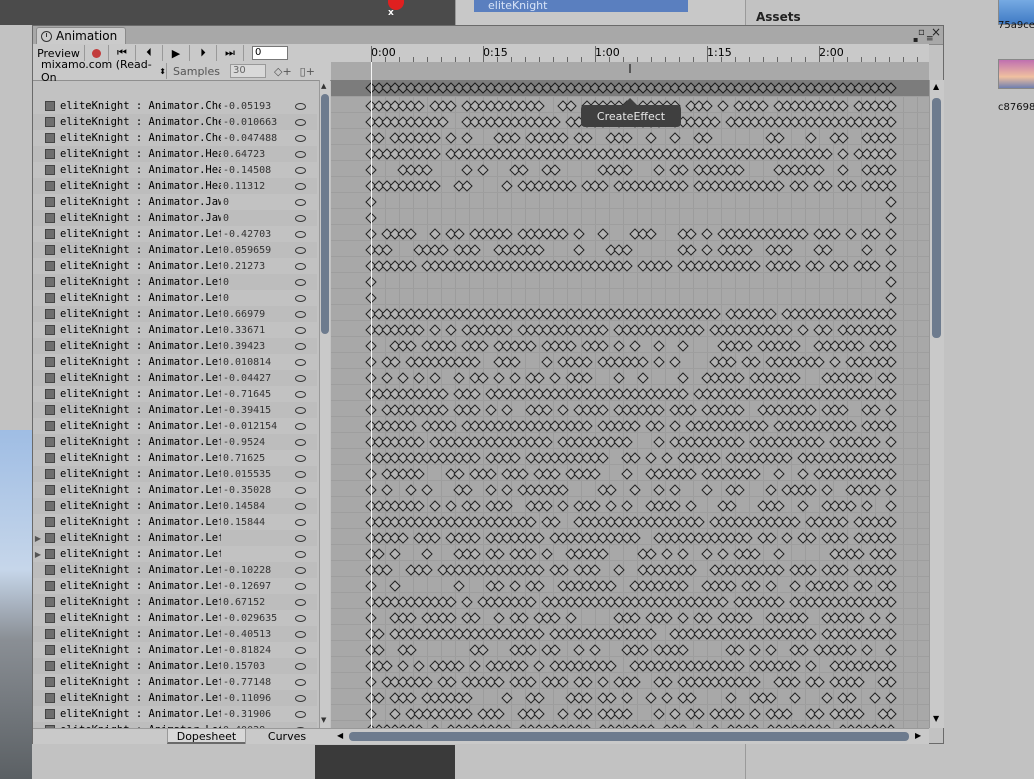  I want to click on property-row: eliteKnight : Animator.Left A0.21273, so click(175, 266).